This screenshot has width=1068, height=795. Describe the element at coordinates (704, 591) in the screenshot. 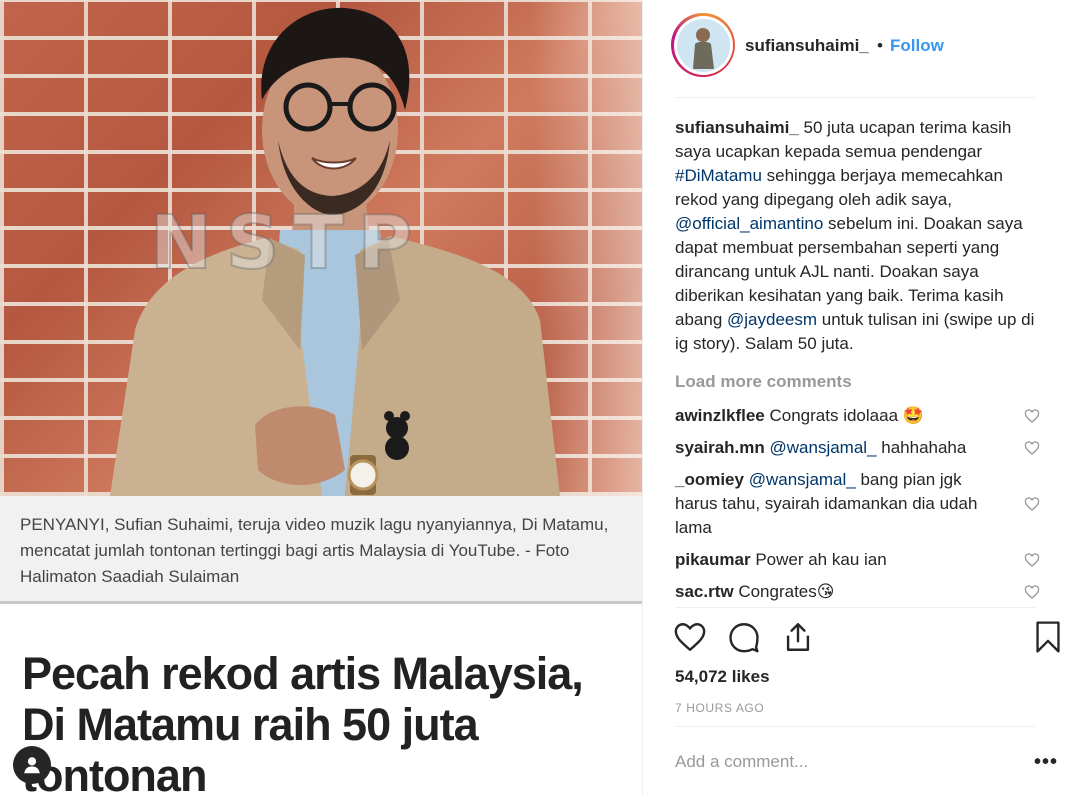

I see `comment-username: sac.rtw` at that location.